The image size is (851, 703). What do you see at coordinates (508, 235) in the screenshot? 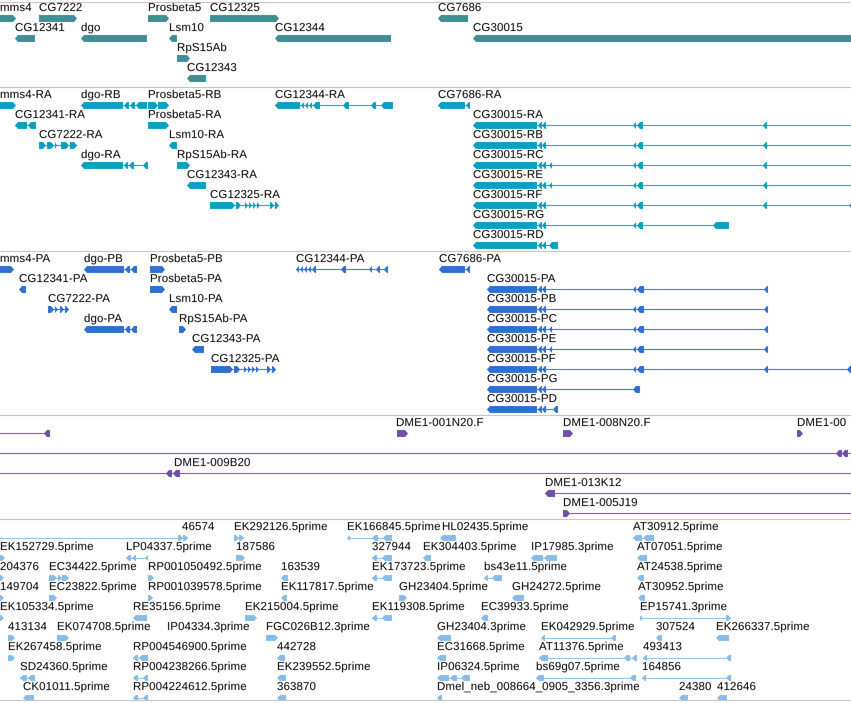
I see `feature-label: CG30015-RD` at bounding box center [508, 235].